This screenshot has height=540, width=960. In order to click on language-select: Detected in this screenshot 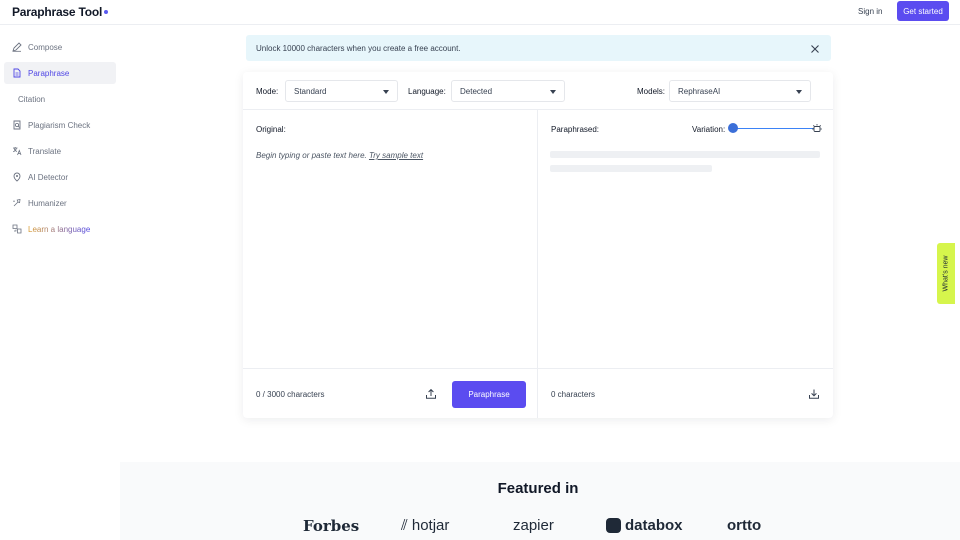, I will do `click(508, 91)`.